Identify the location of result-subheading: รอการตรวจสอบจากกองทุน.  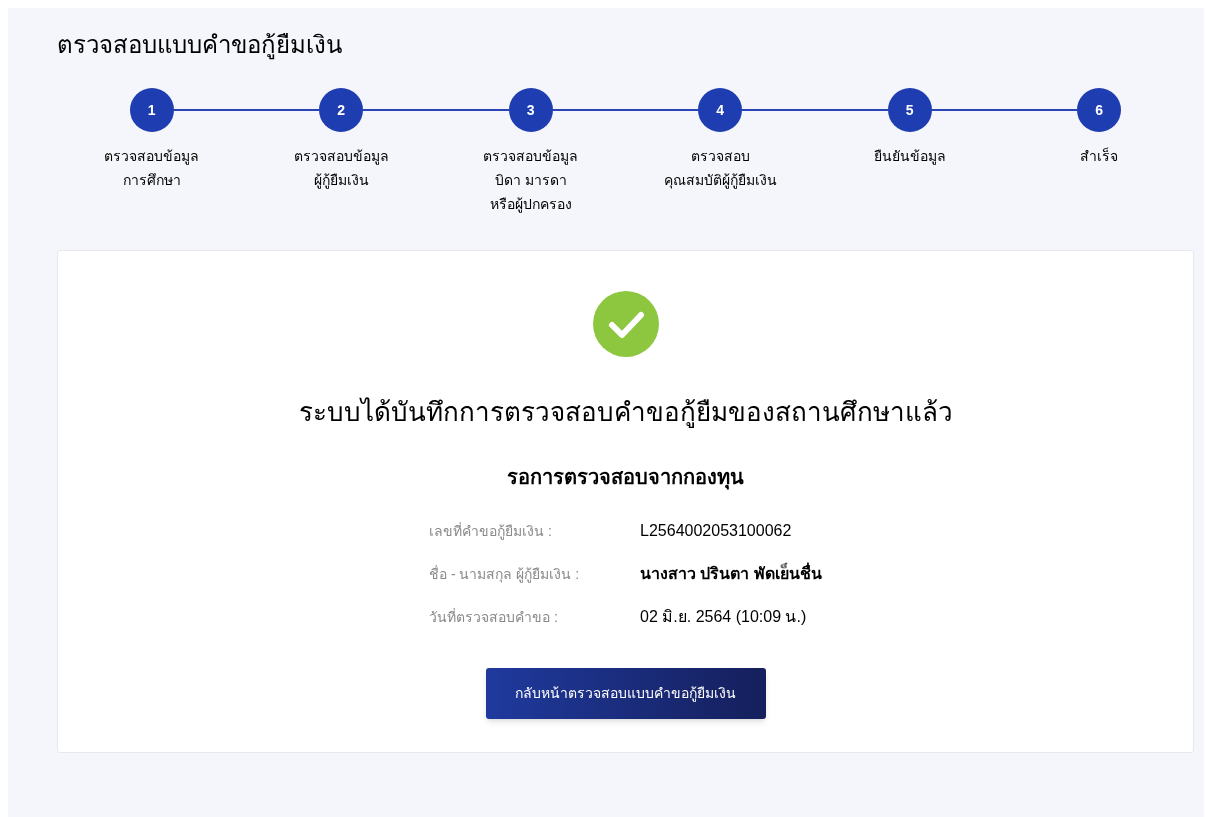
(625, 478).